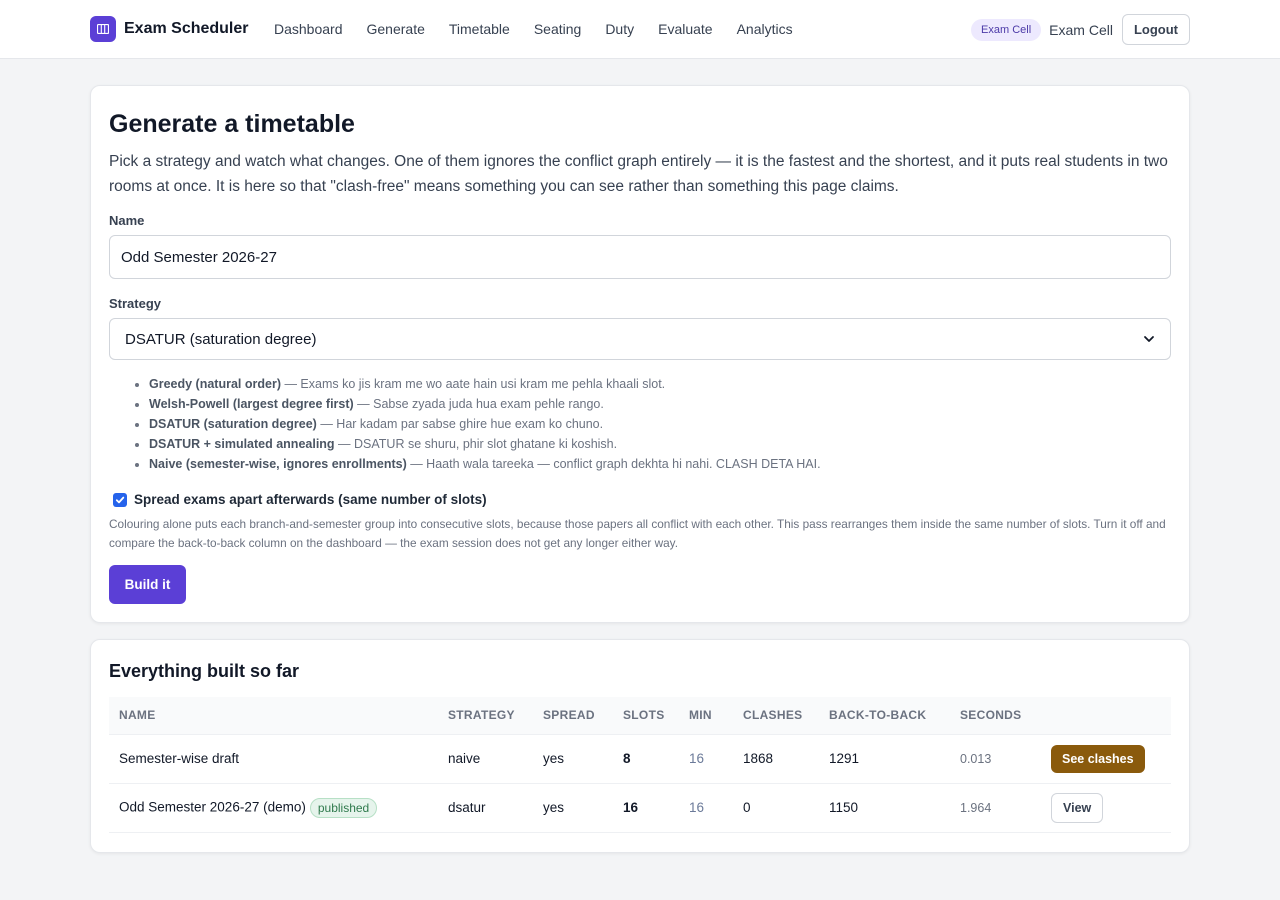 The image size is (1280, 900). What do you see at coordinates (776, 759) in the screenshot?
I see `cell-clashes: 1868` at bounding box center [776, 759].